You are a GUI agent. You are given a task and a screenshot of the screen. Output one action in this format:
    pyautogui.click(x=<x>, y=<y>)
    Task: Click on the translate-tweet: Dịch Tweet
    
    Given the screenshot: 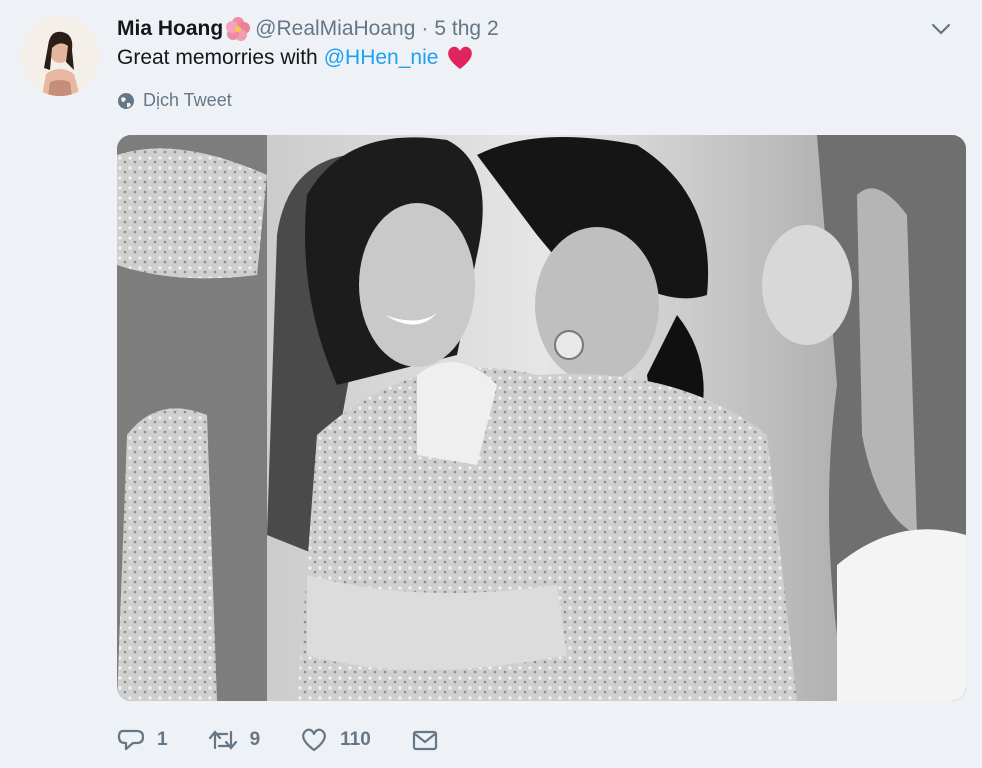 What is the action you would take?
    pyautogui.click(x=174, y=100)
    